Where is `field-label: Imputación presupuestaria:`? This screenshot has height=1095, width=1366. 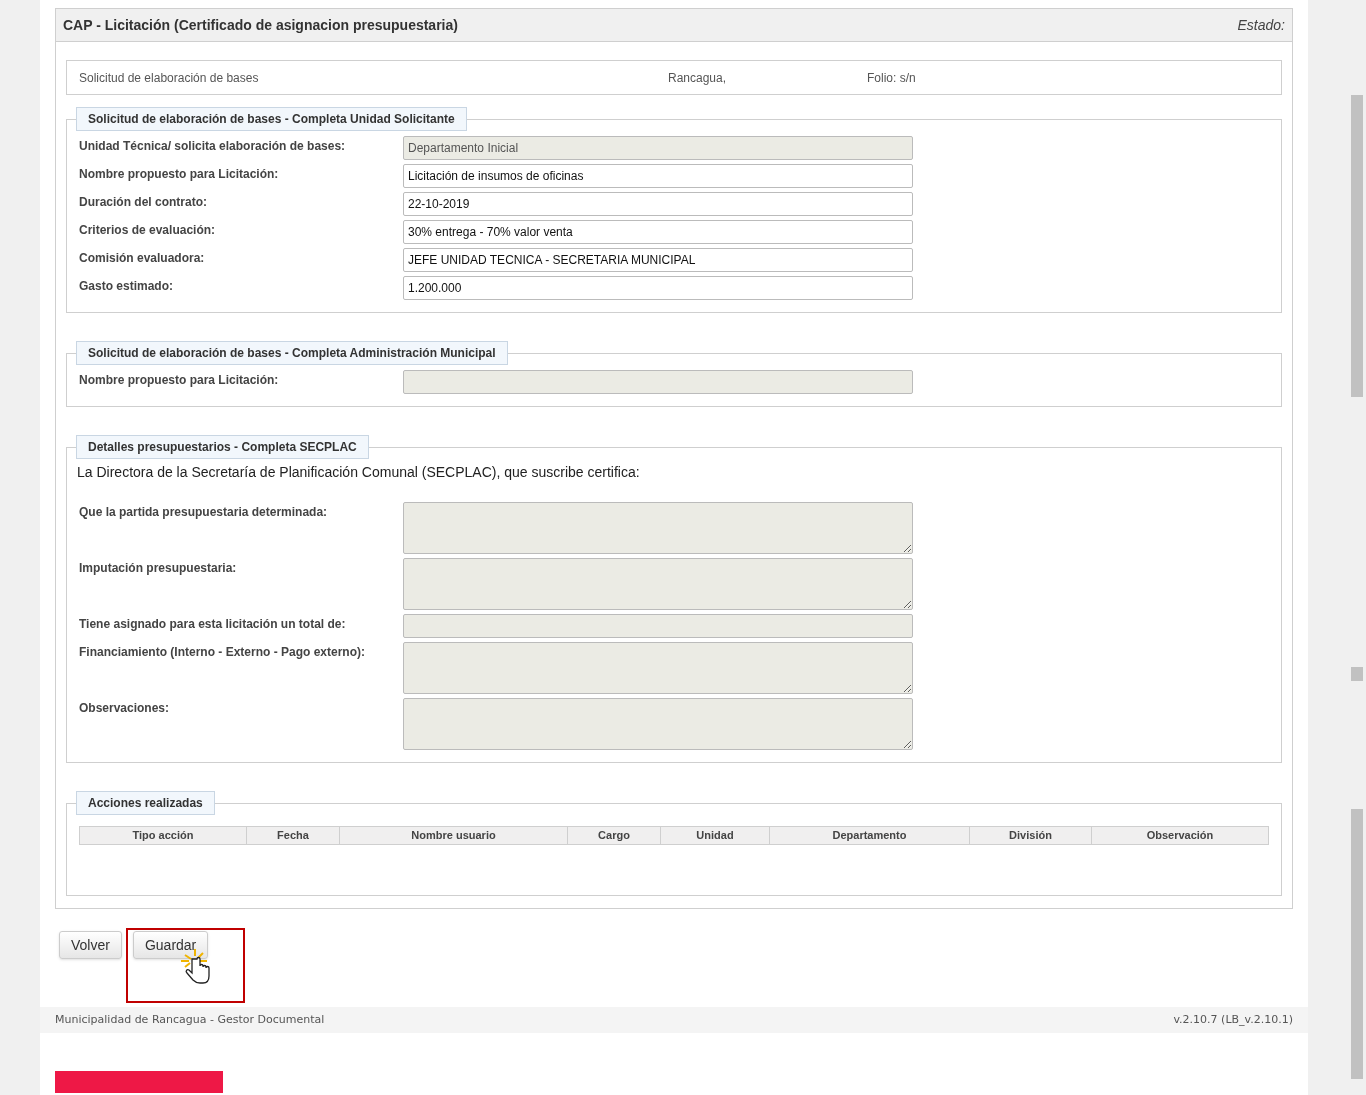
field-label: Imputación presupuestaria: is located at coordinates (158, 568).